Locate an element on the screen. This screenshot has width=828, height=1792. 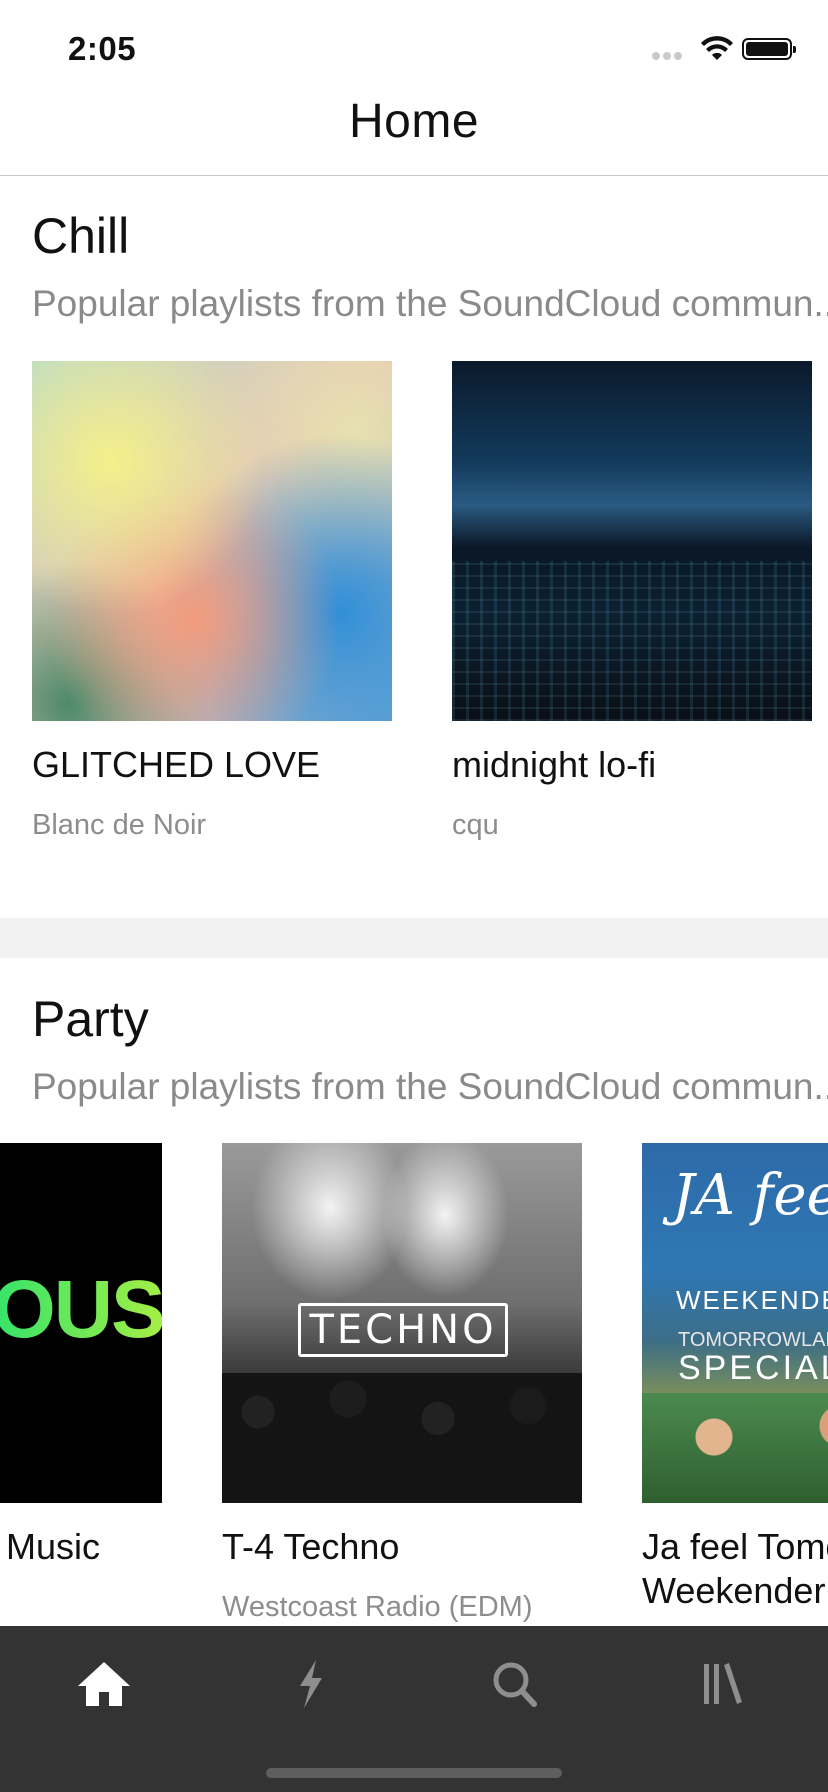
artwork-logo: JA feel is located at coordinates (750, 1195).